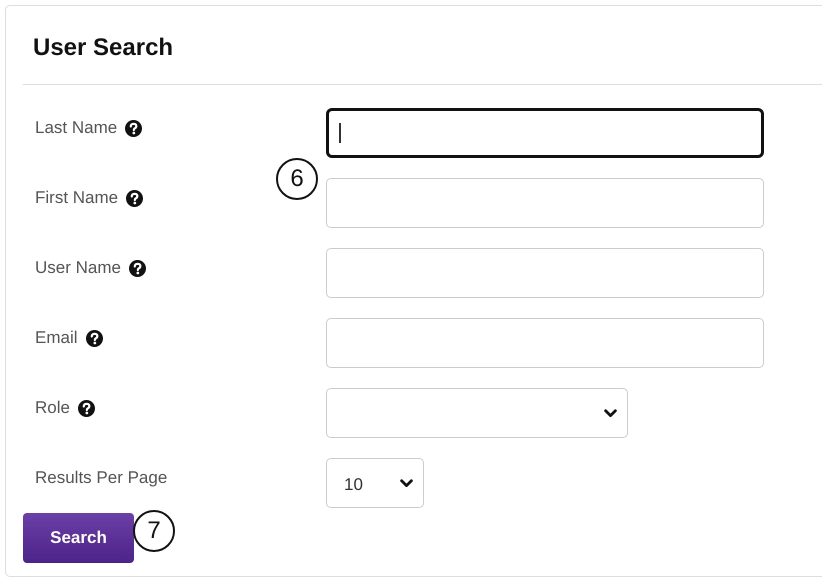 The width and height of the screenshot is (822, 584). I want to click on field-label: Email, so click(56, 338).